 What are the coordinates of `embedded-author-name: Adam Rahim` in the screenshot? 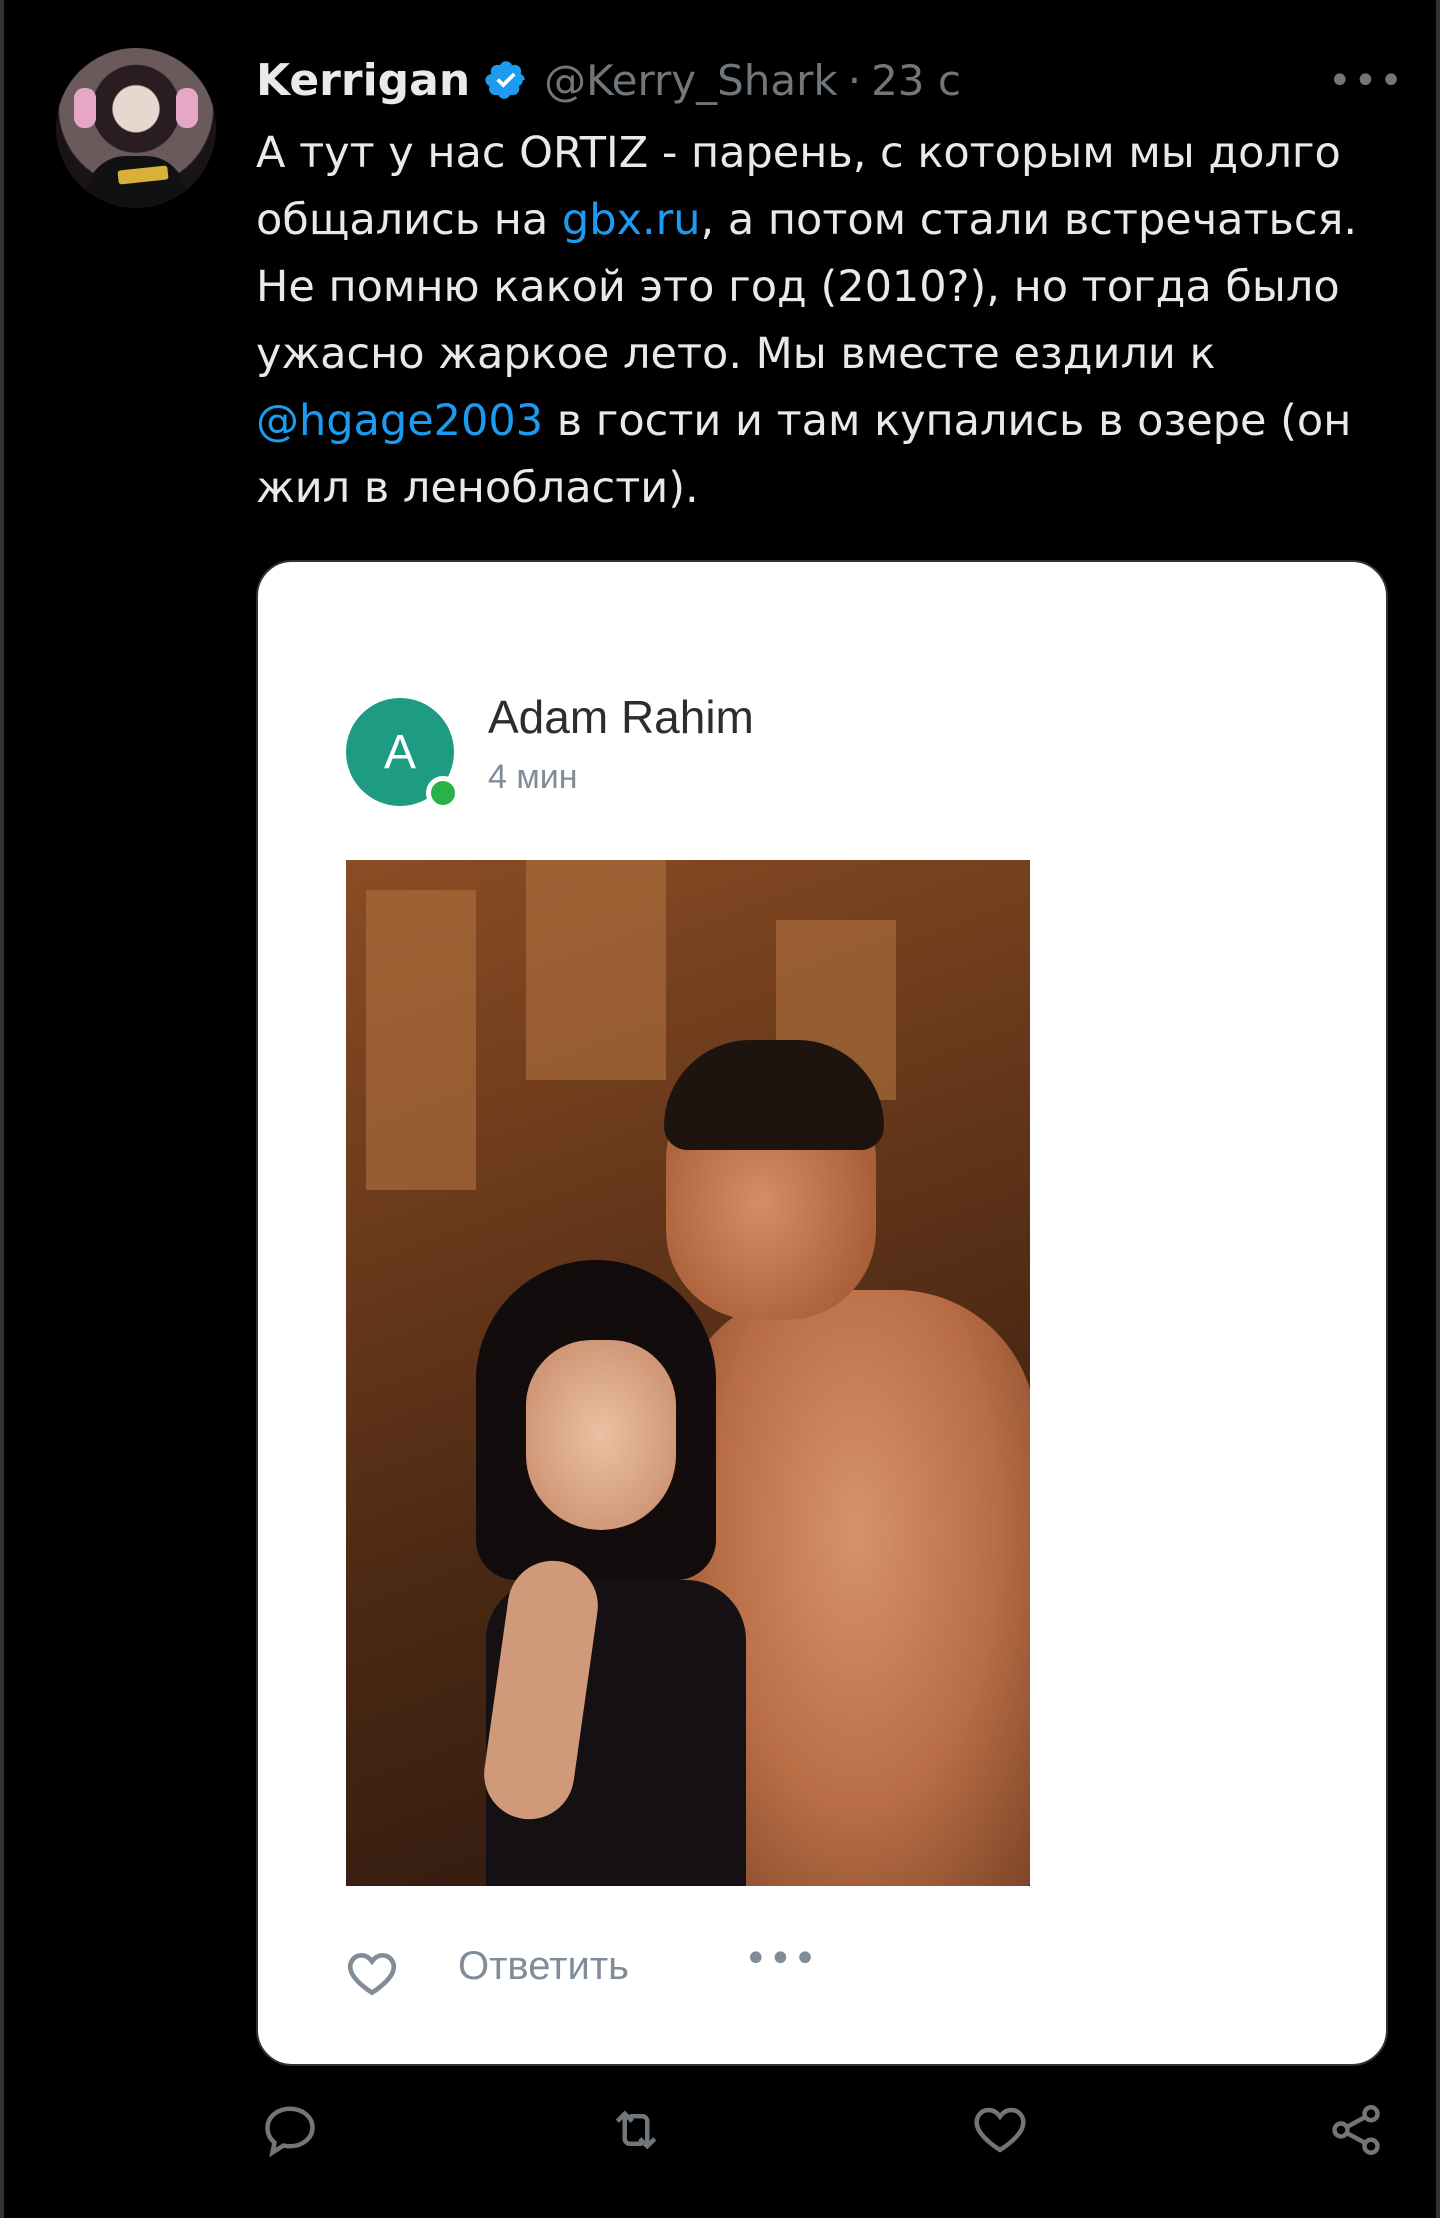 It's located at (621, 717).